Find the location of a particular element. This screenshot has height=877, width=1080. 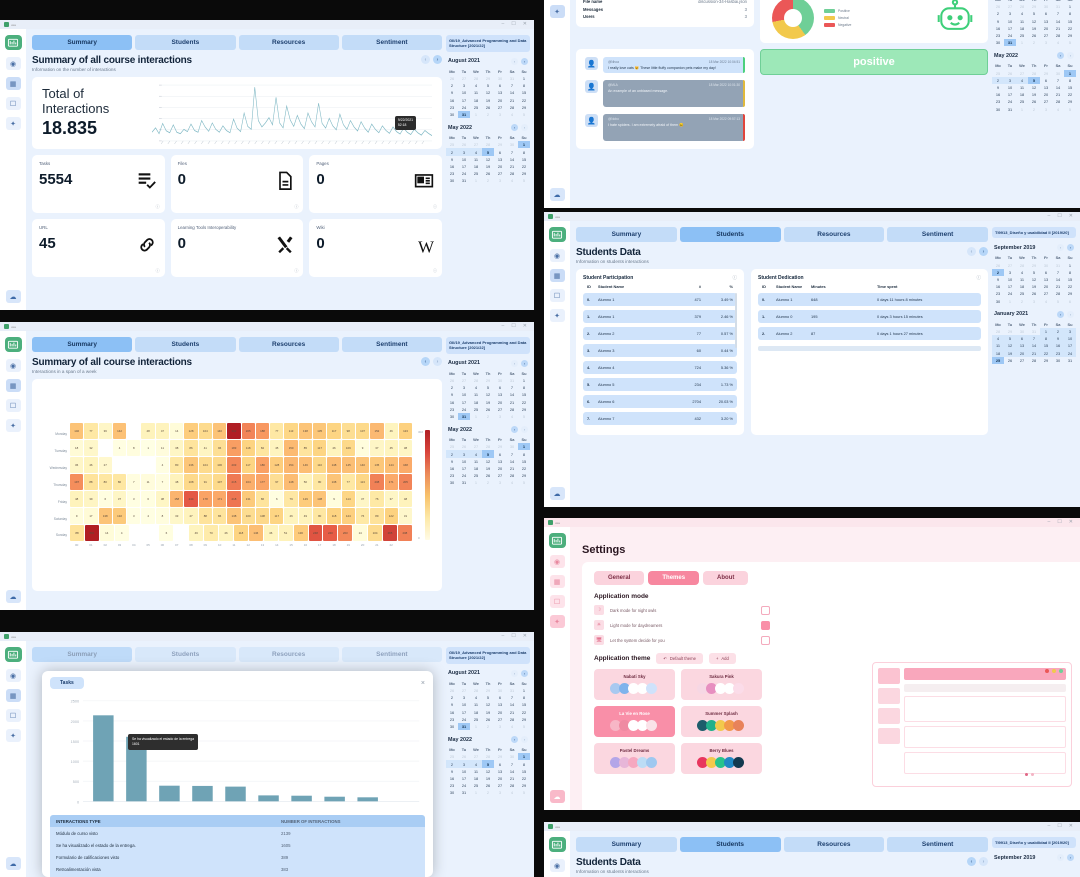

heatmap-cell: 37 is located at coordinates (391, 499).